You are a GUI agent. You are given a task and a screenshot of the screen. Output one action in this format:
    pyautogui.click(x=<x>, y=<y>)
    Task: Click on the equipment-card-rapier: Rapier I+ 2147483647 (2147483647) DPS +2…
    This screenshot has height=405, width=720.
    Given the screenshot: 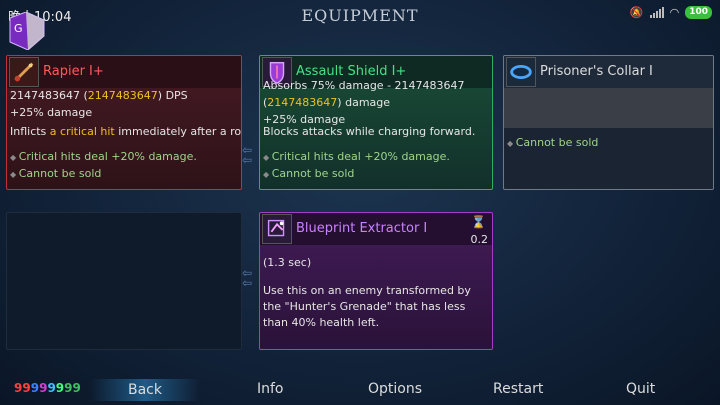 What is the action you would take?
    pyautogui.click(x=124, y=122)
    